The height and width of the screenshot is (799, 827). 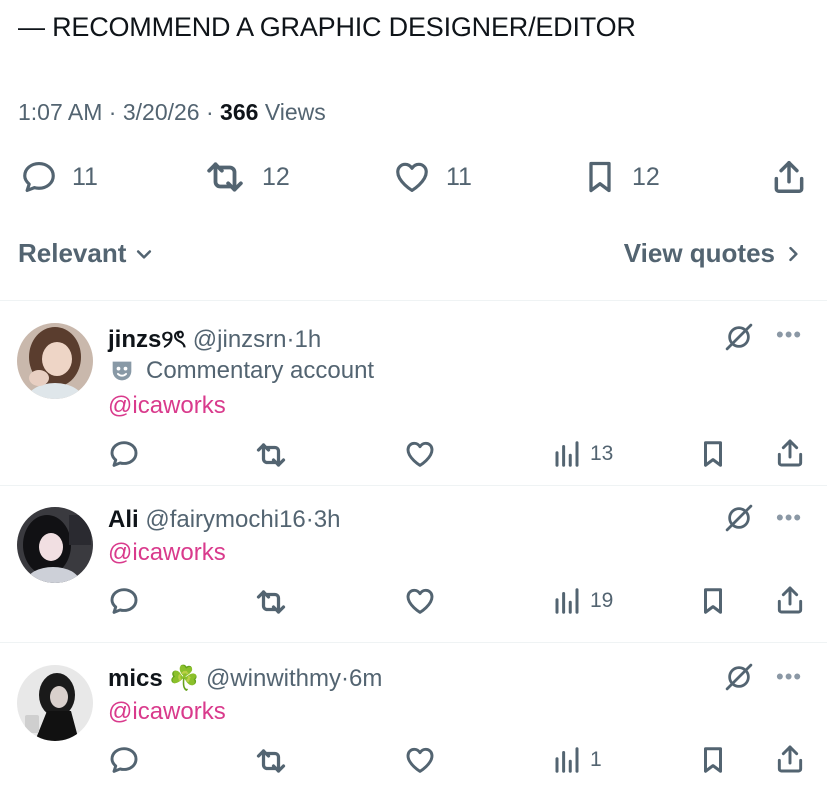 I want to click on view-quotes-link: View quotes, so click(x=713, y=253).